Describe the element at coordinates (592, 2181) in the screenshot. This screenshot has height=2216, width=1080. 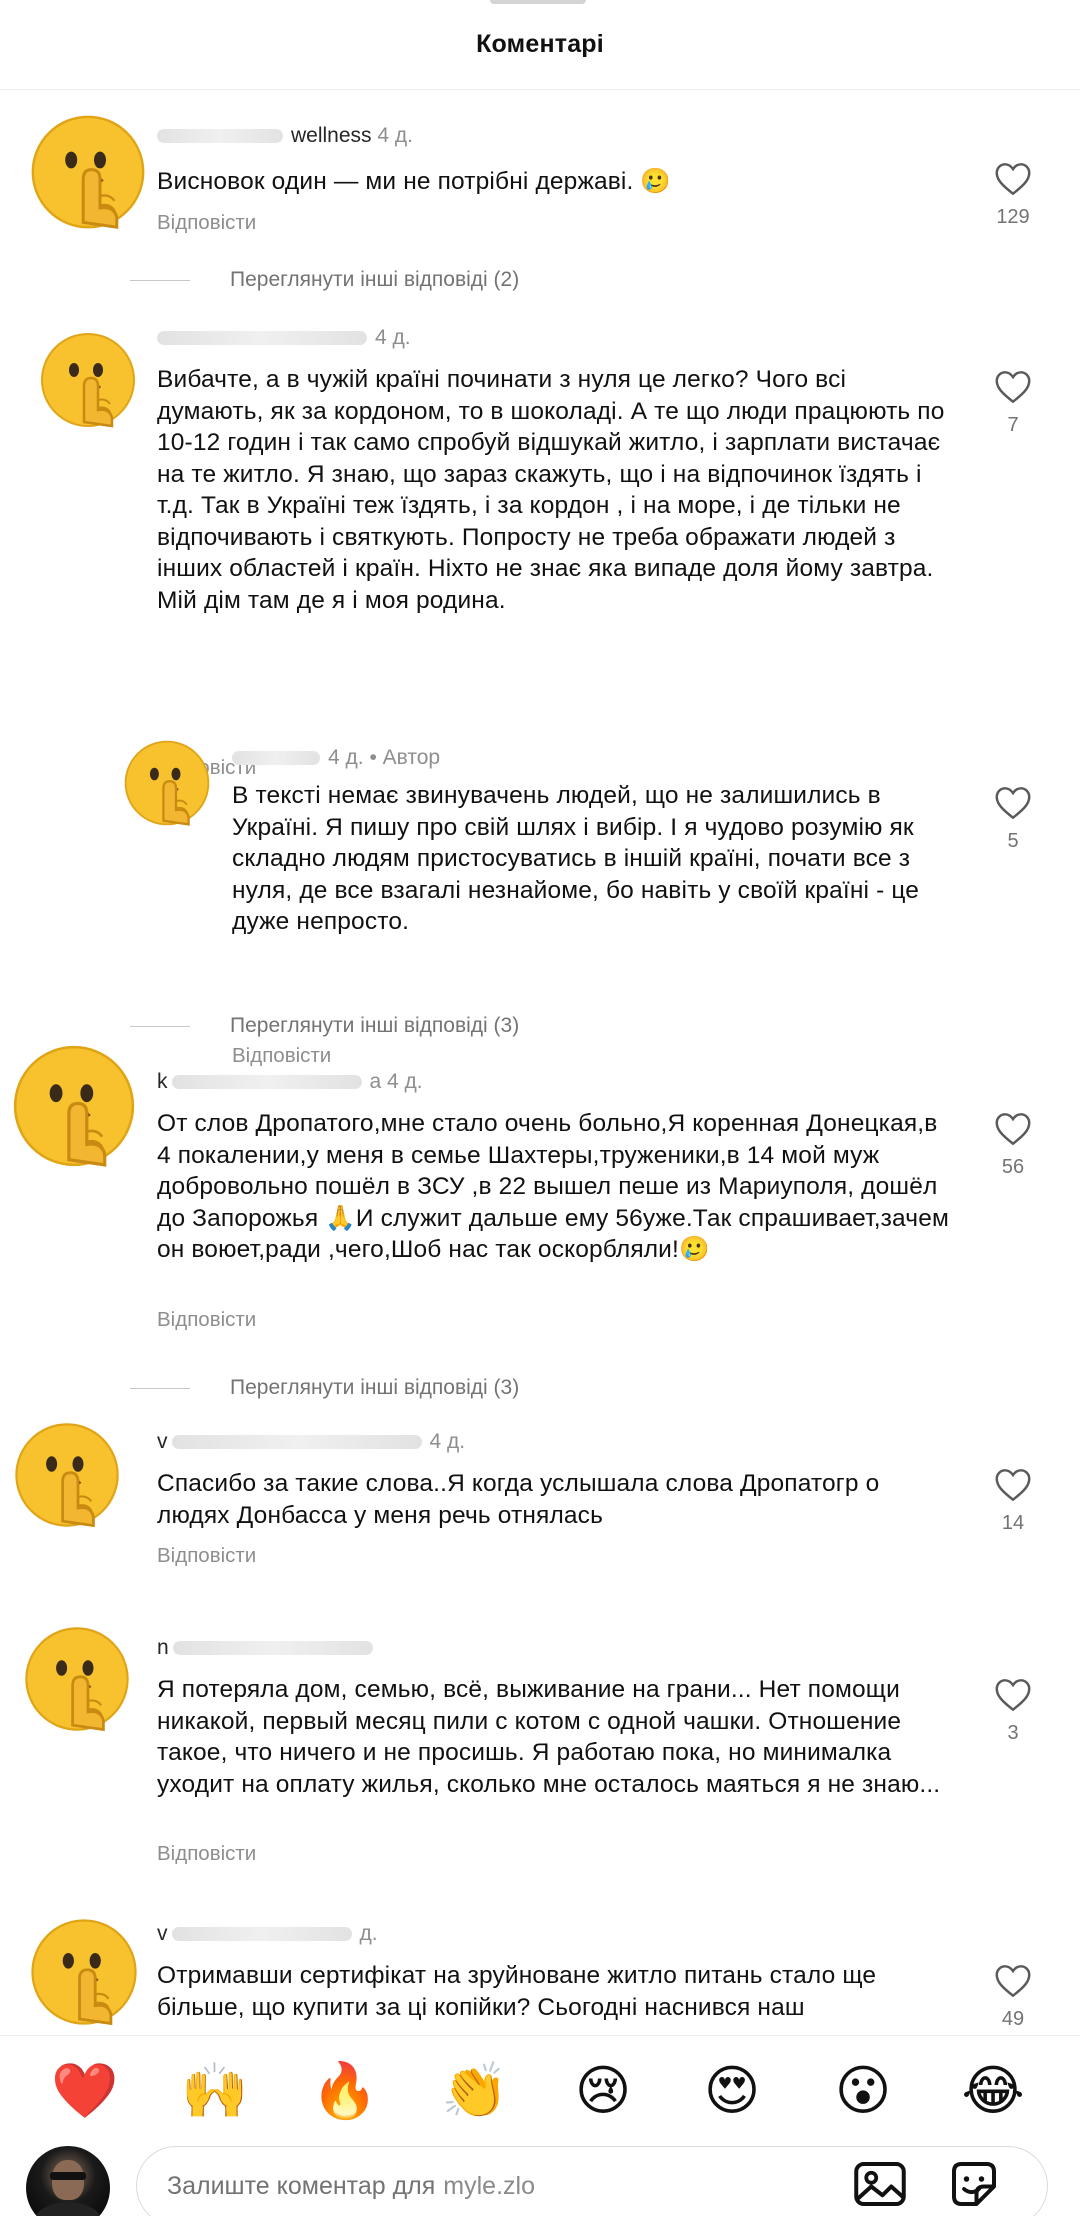
I see `comment-input: Залиште коментар для myle.zlo` at that location.